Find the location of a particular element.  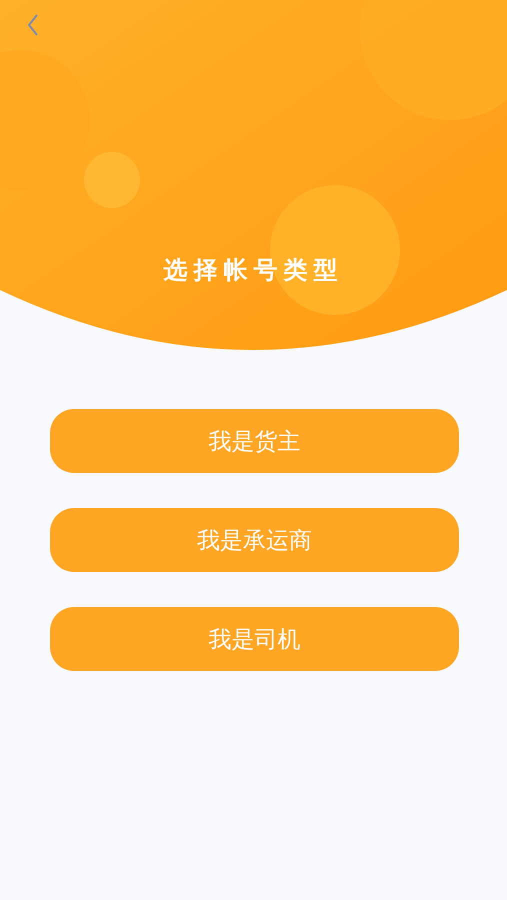

back-icon is located at coordinates (33, 25).